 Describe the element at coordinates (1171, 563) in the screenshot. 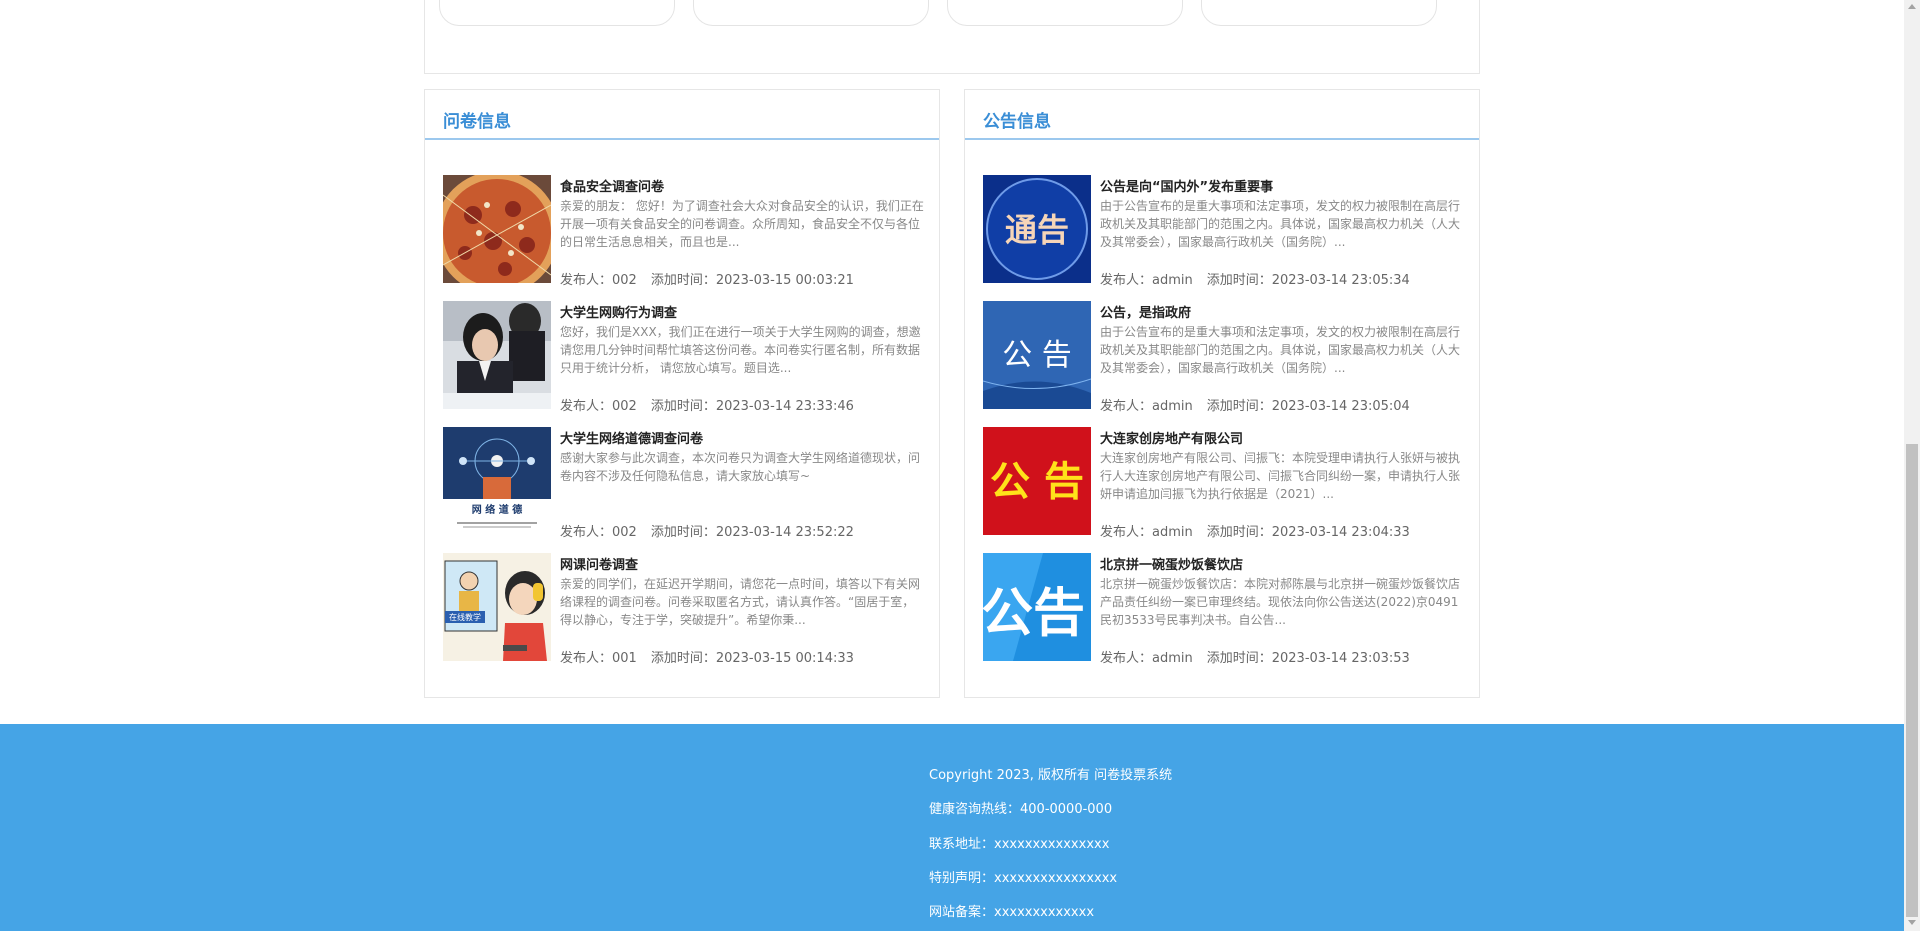

I see `notice-item-title: 北京拼一碗蛋炒饭餐饮店` at that location.